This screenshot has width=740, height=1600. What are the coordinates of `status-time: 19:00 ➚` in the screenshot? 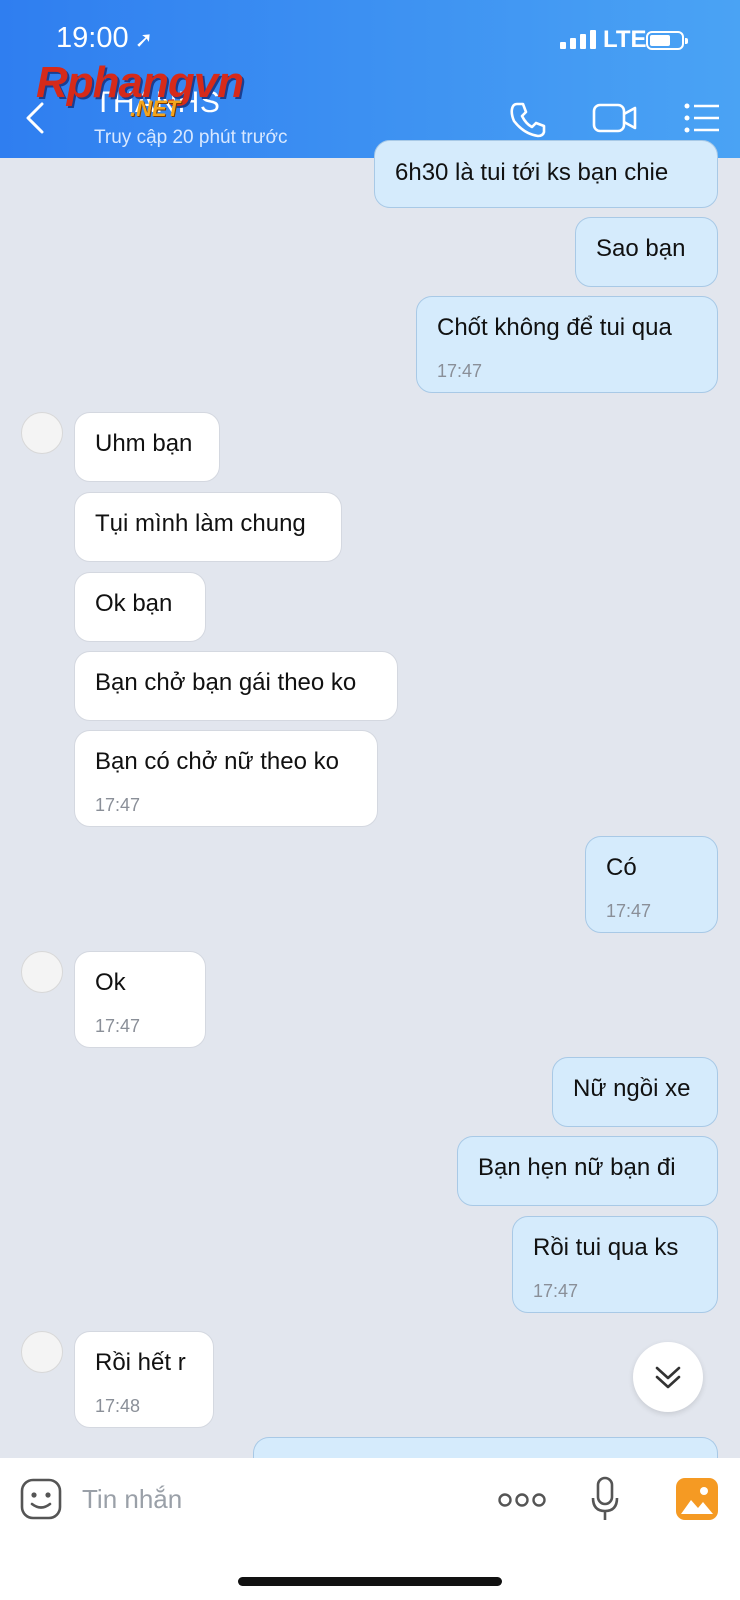 It's located at (104, 38).